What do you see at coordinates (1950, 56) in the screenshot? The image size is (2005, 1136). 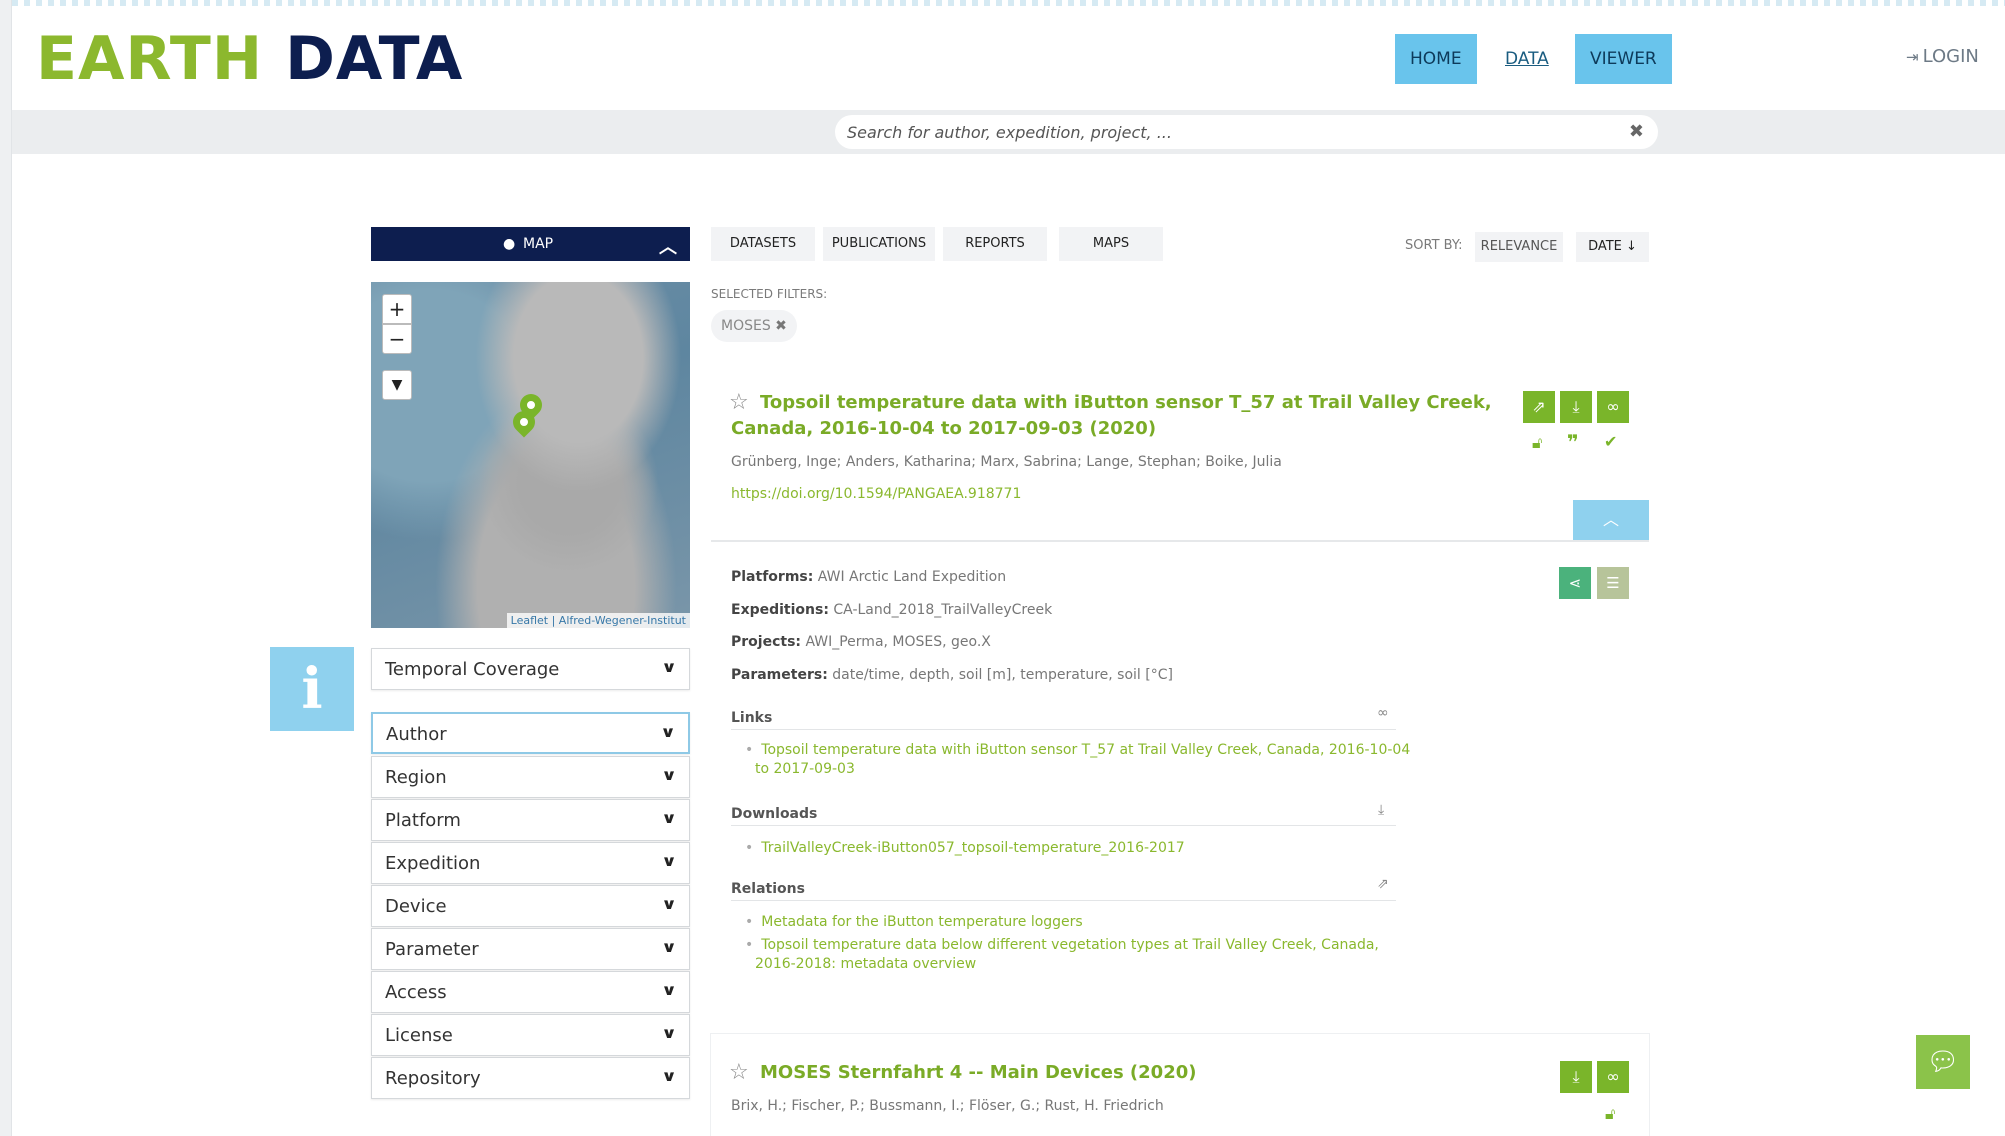 I see `login-label: LOGIN` at bounding box center [1950, 56].